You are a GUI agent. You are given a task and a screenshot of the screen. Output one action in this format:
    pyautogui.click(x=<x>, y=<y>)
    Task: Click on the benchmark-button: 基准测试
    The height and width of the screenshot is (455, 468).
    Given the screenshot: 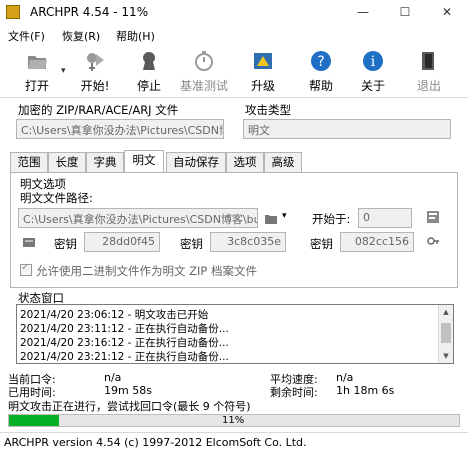 What is the action you would take?
    pyautogui.click(x=204, y=71)
    